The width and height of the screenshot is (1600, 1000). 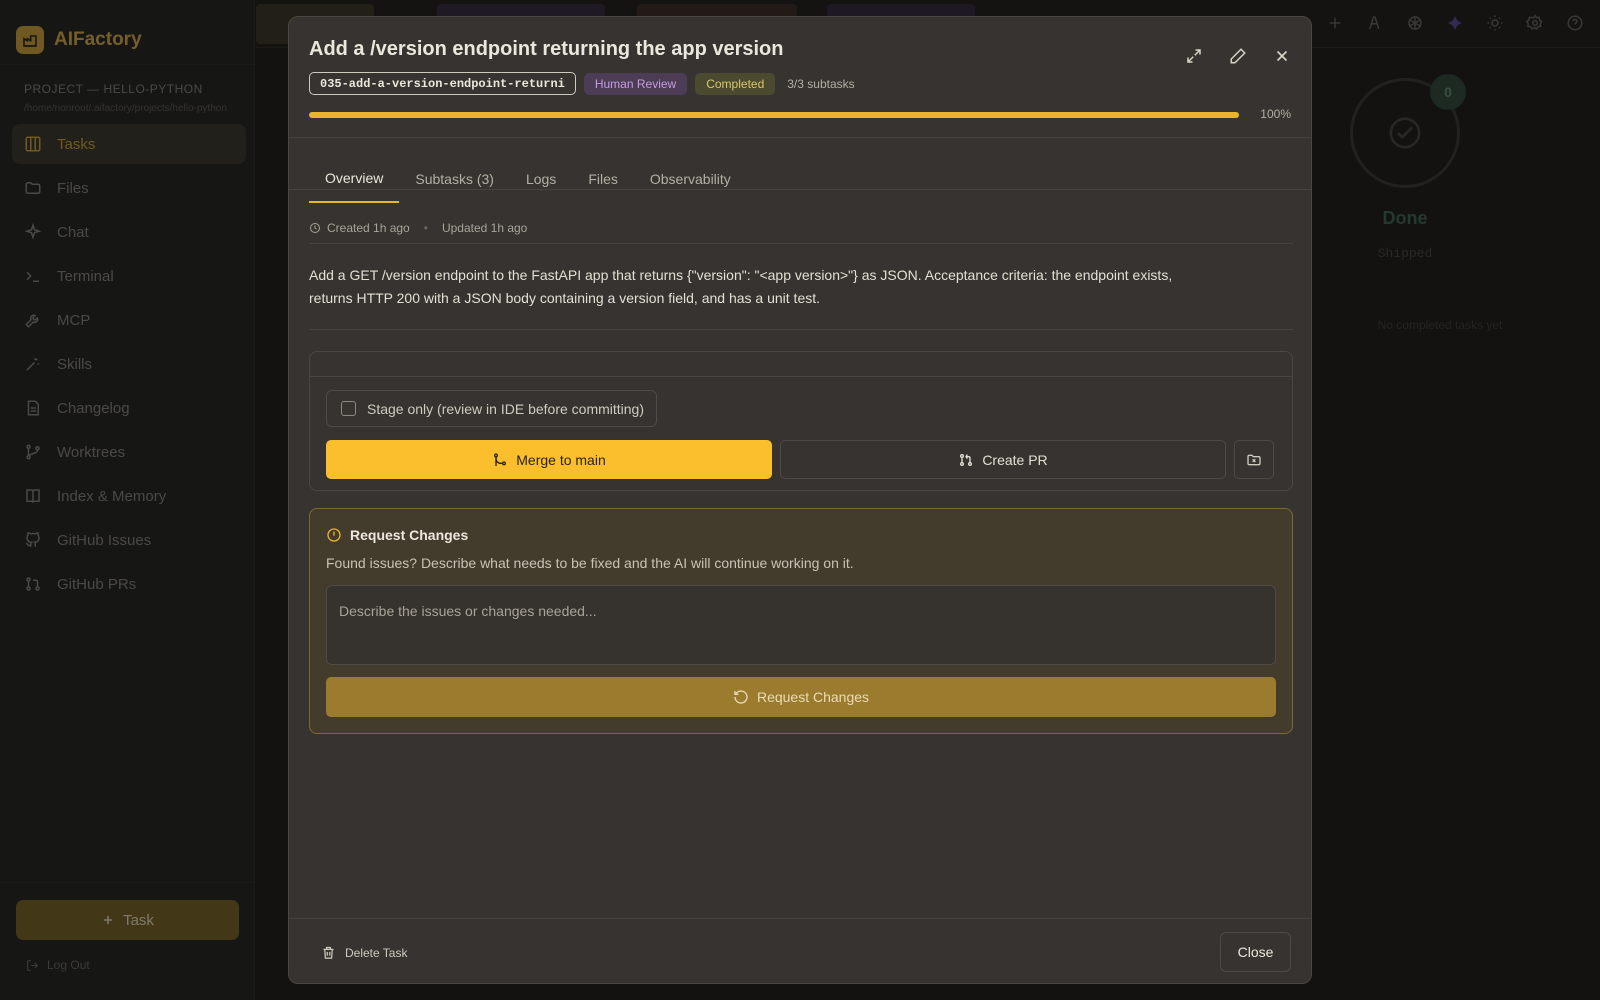 I want to click on modal-header-actions, so click(x=1238, y=56).